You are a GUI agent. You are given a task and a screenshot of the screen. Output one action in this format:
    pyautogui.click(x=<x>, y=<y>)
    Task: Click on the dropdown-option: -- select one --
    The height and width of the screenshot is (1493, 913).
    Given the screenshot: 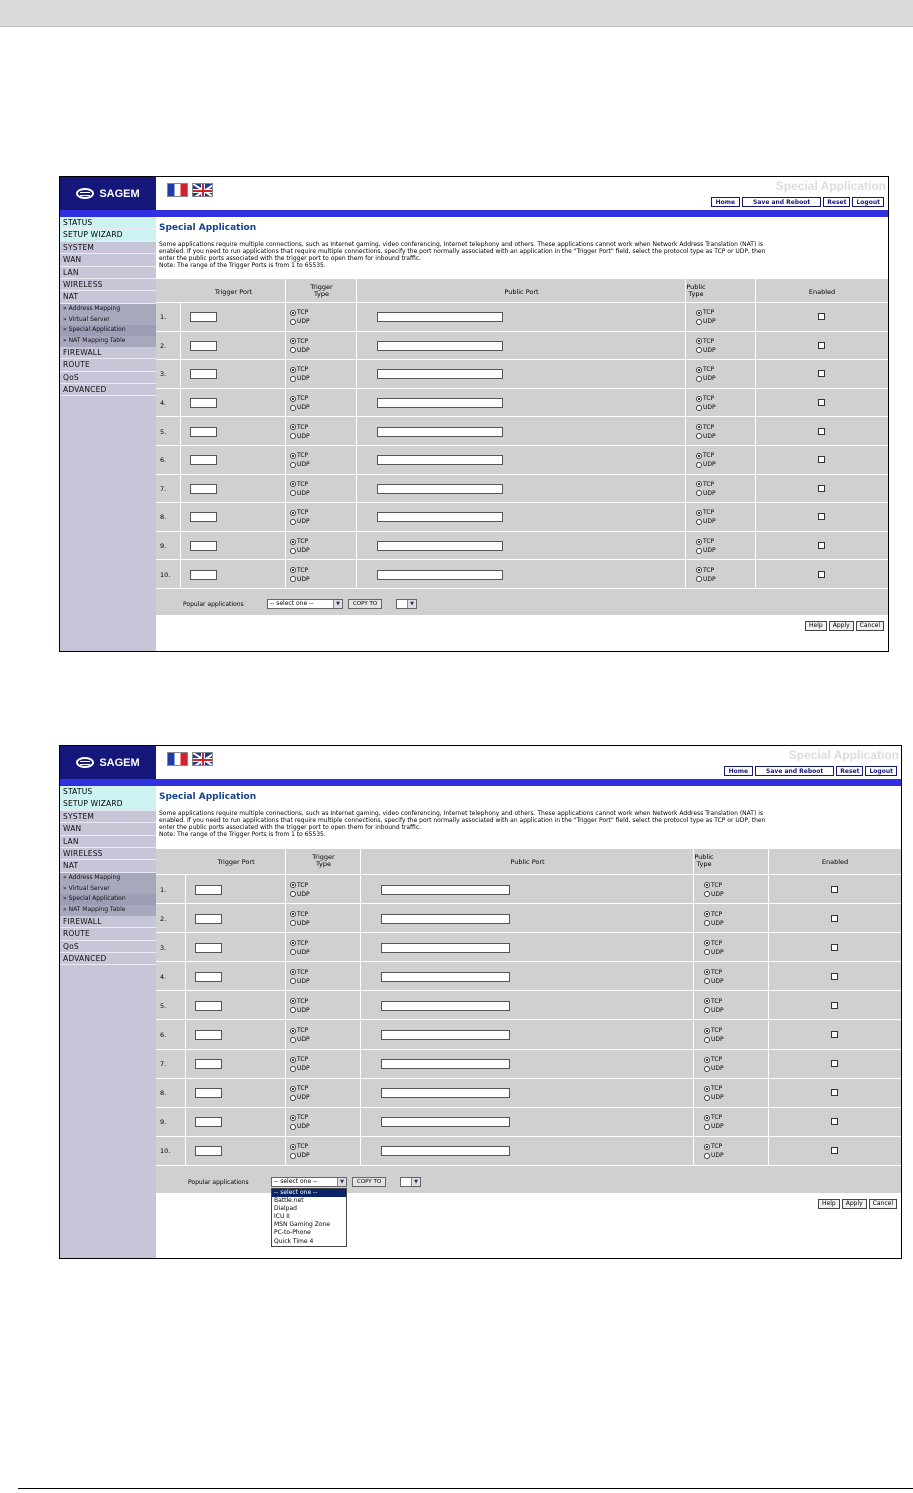 What is the action you would take?
    pyautogui.click(x=309, y=1192)
    